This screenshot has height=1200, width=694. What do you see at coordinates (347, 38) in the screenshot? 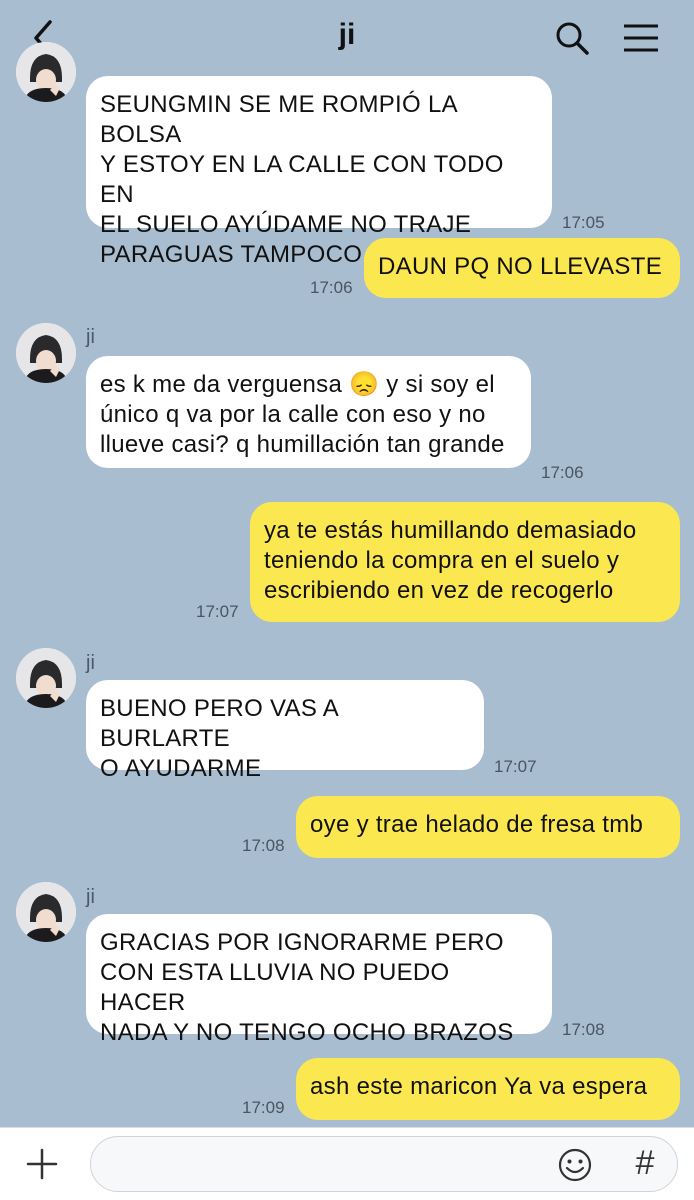
I see `chat-header: ji` at bounding box center [347, 38].